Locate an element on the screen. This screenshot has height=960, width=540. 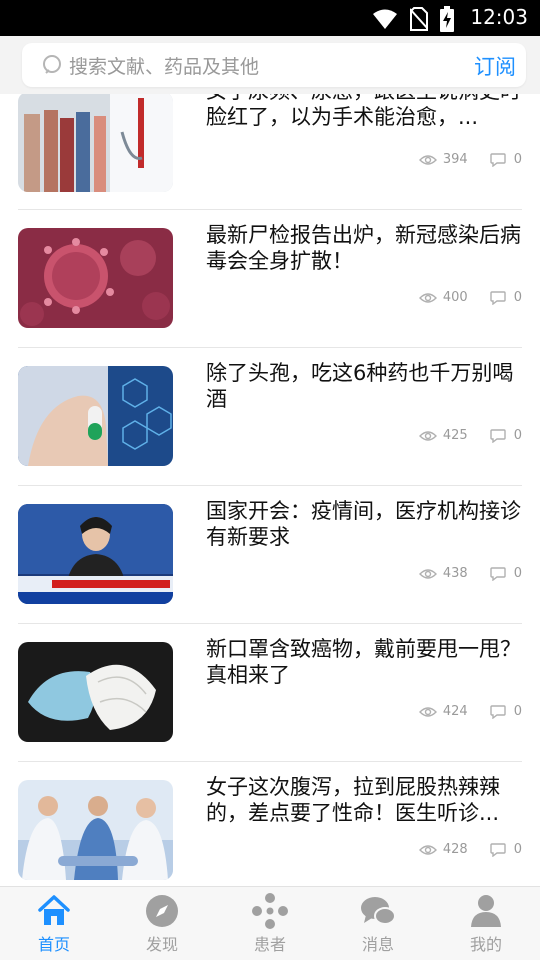
views-count: 394 is located at coordinates (455, 159).